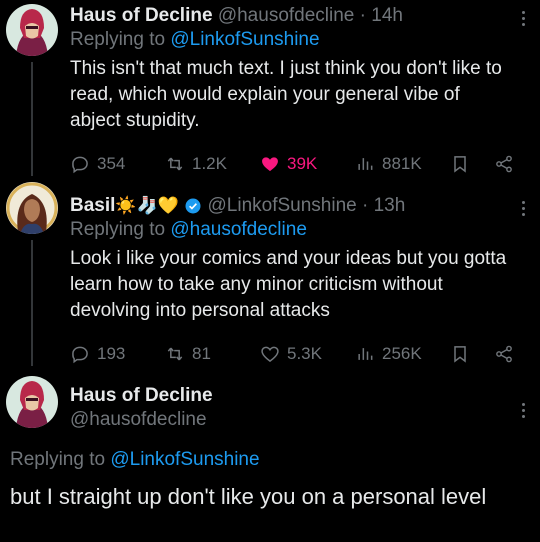 The height and width of the screenshot is (542, 540). I want to click on timestamp: 13h, so click(390, 205).